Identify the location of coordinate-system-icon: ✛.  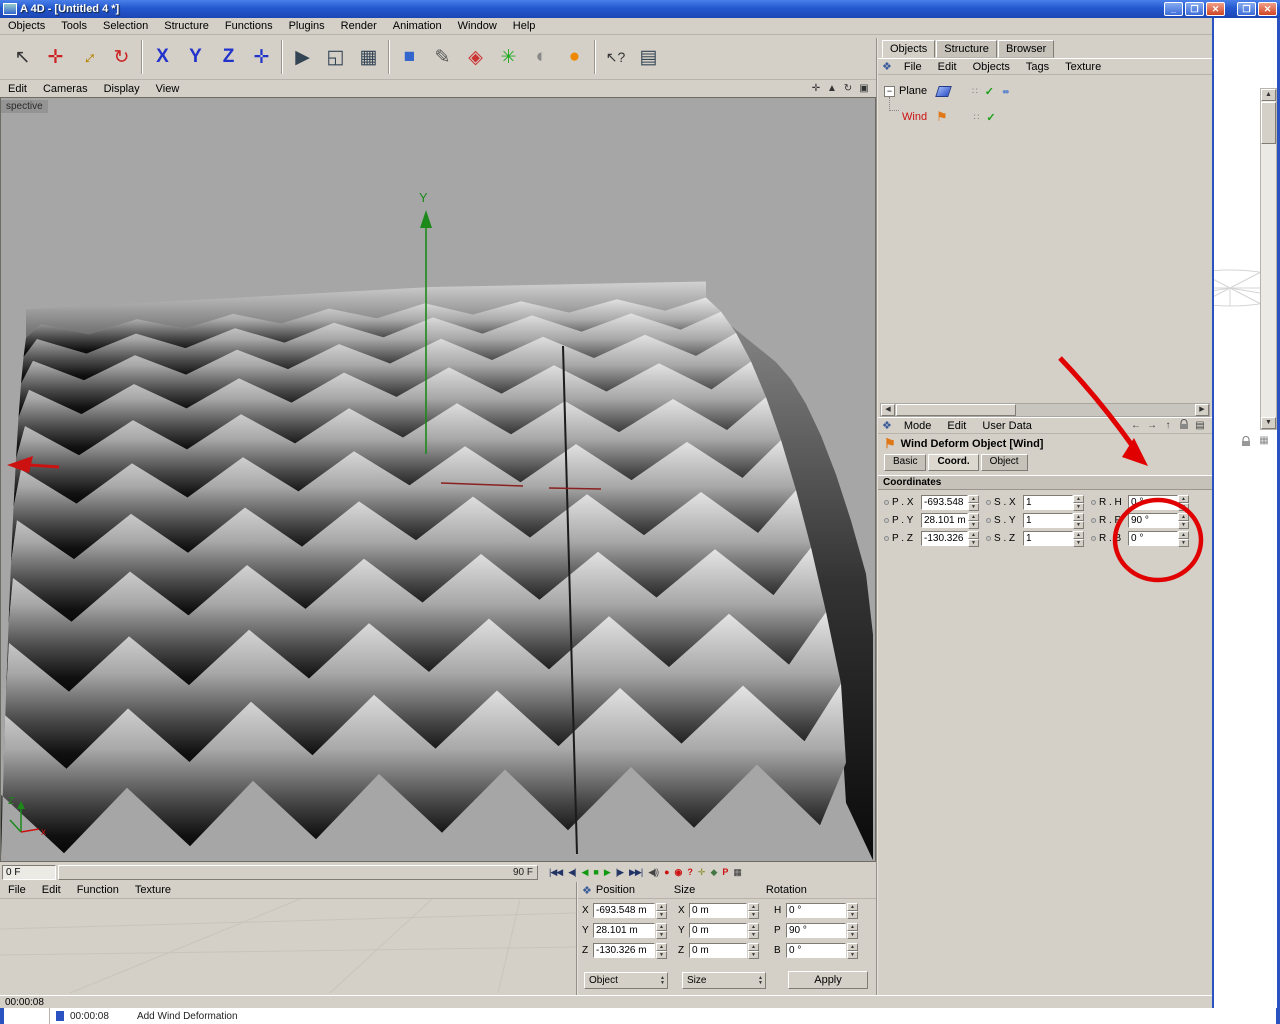
(261, 57).